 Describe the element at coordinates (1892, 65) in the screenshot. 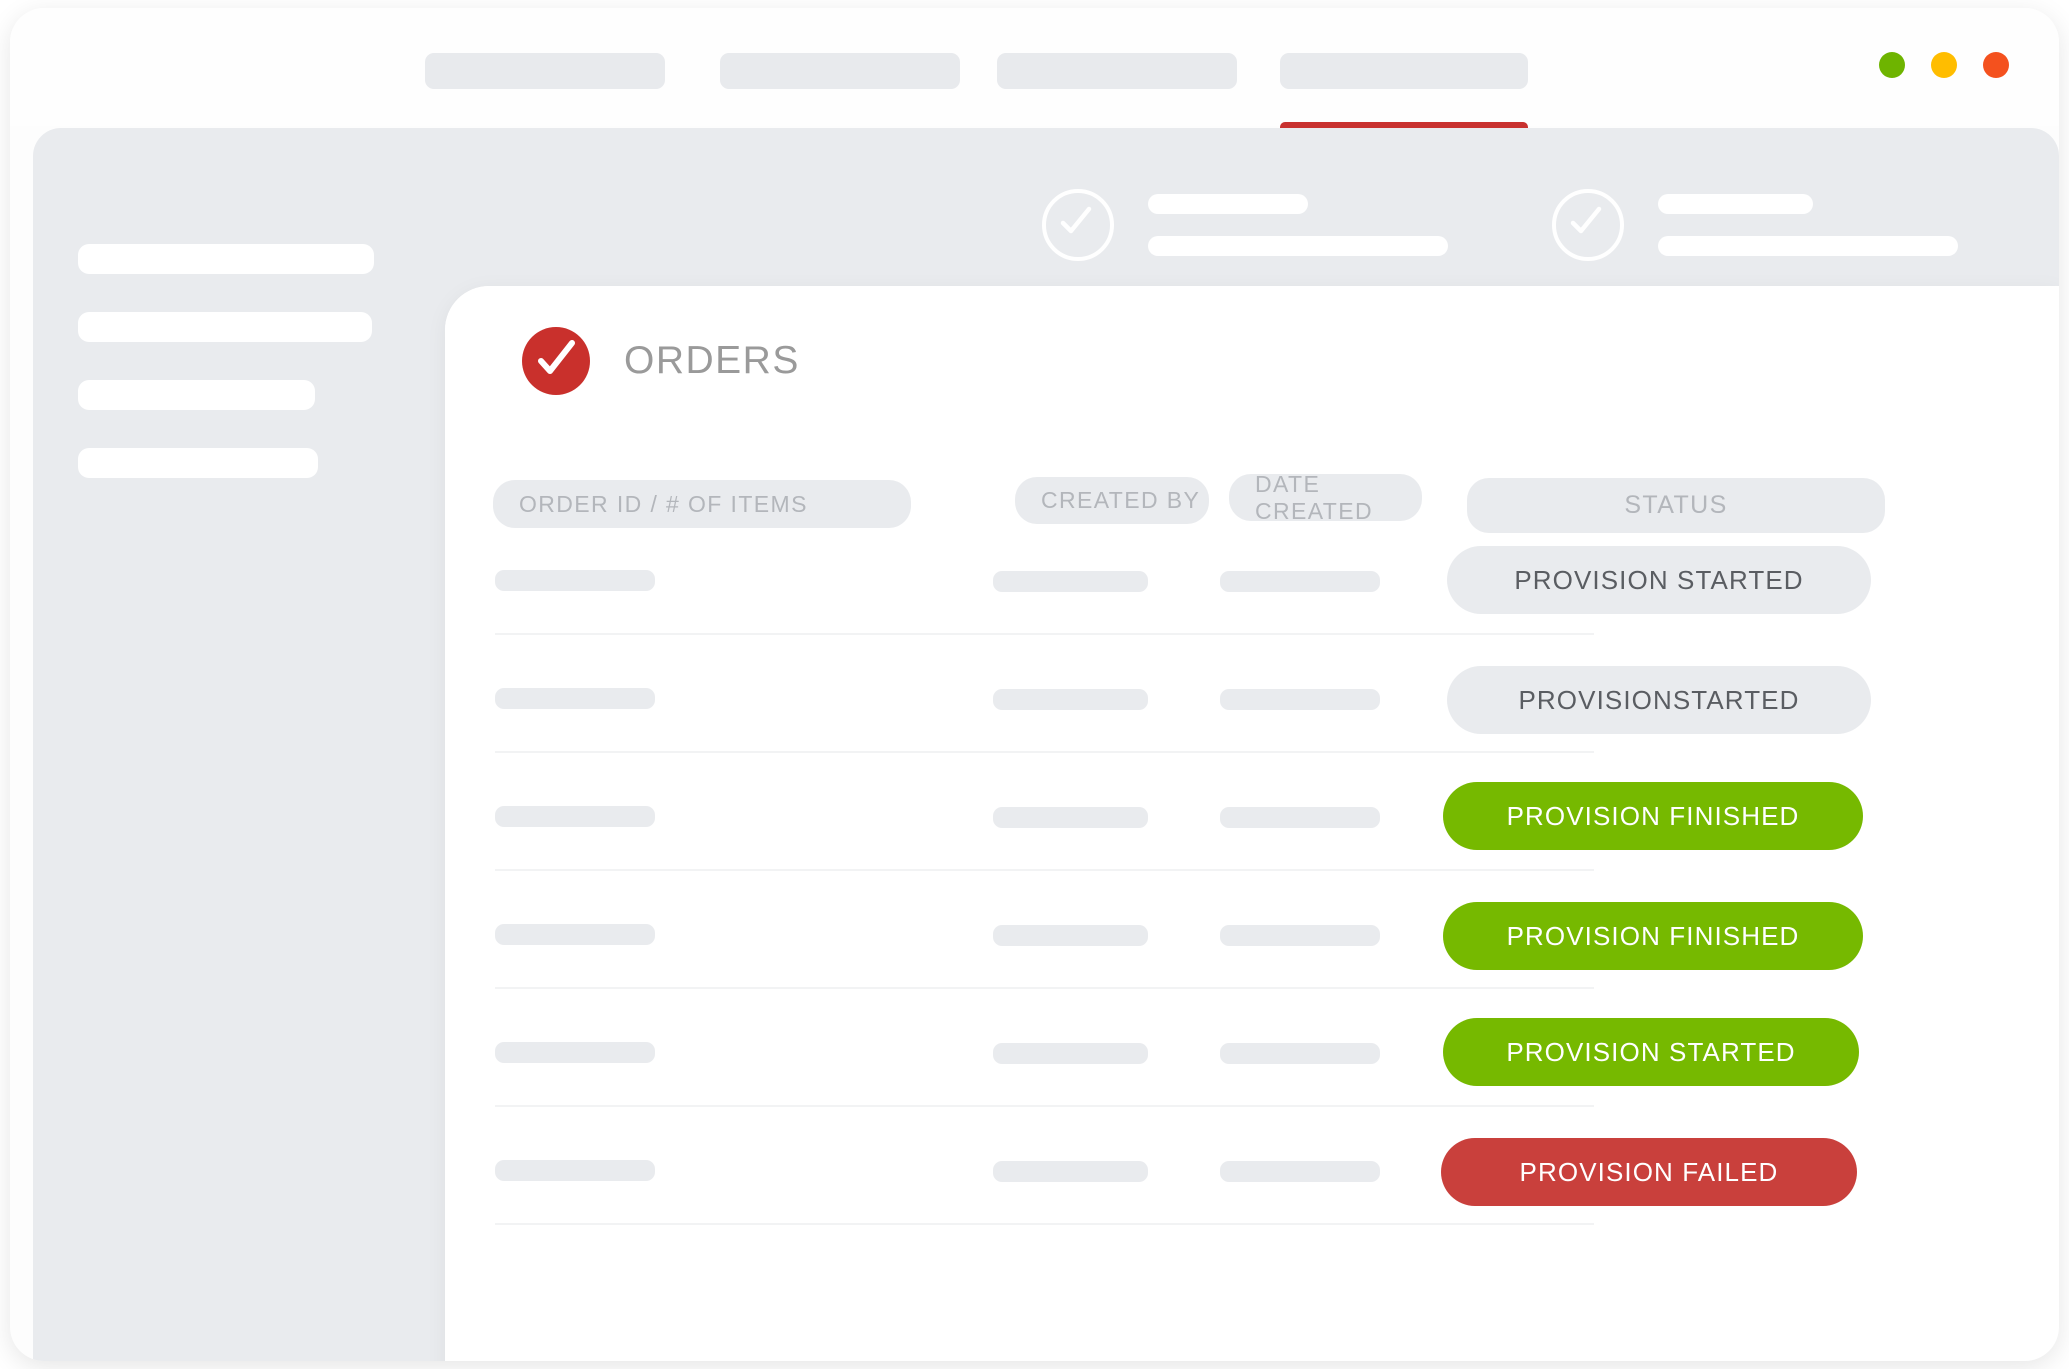

I see `minimize-button` at that location.